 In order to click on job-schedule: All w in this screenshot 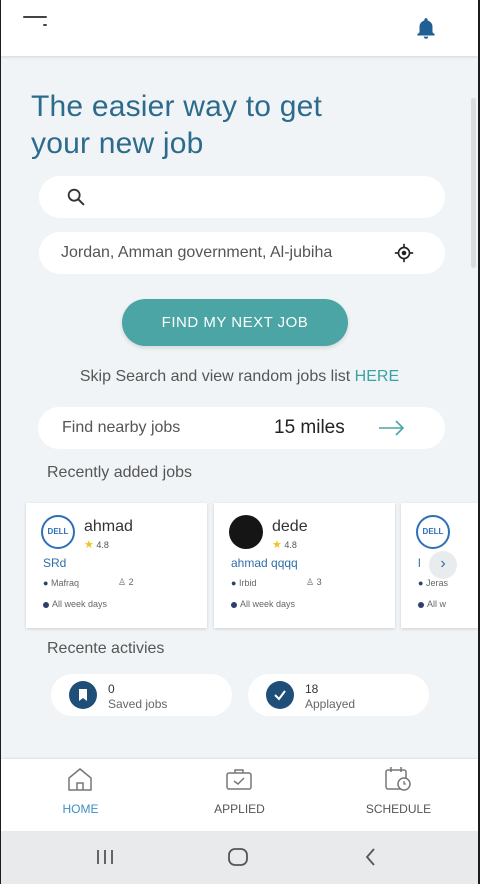, I will do `click(432, 604)`.